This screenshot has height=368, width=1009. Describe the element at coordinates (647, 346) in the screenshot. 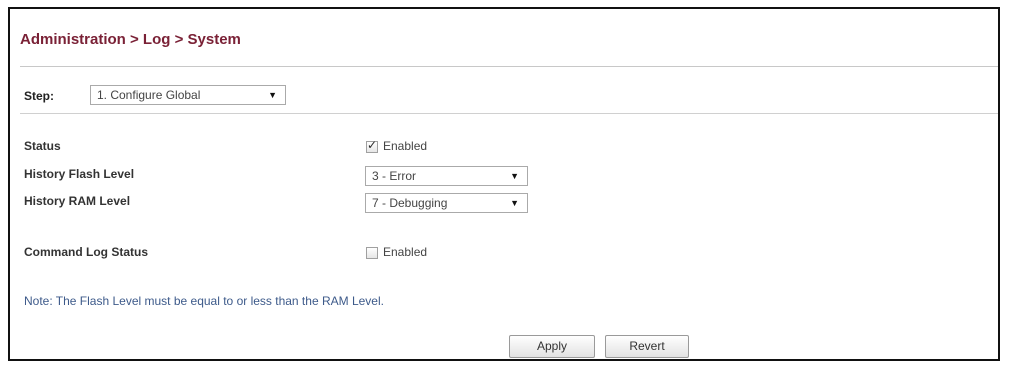

I see `revert-button: Revert` at that location.